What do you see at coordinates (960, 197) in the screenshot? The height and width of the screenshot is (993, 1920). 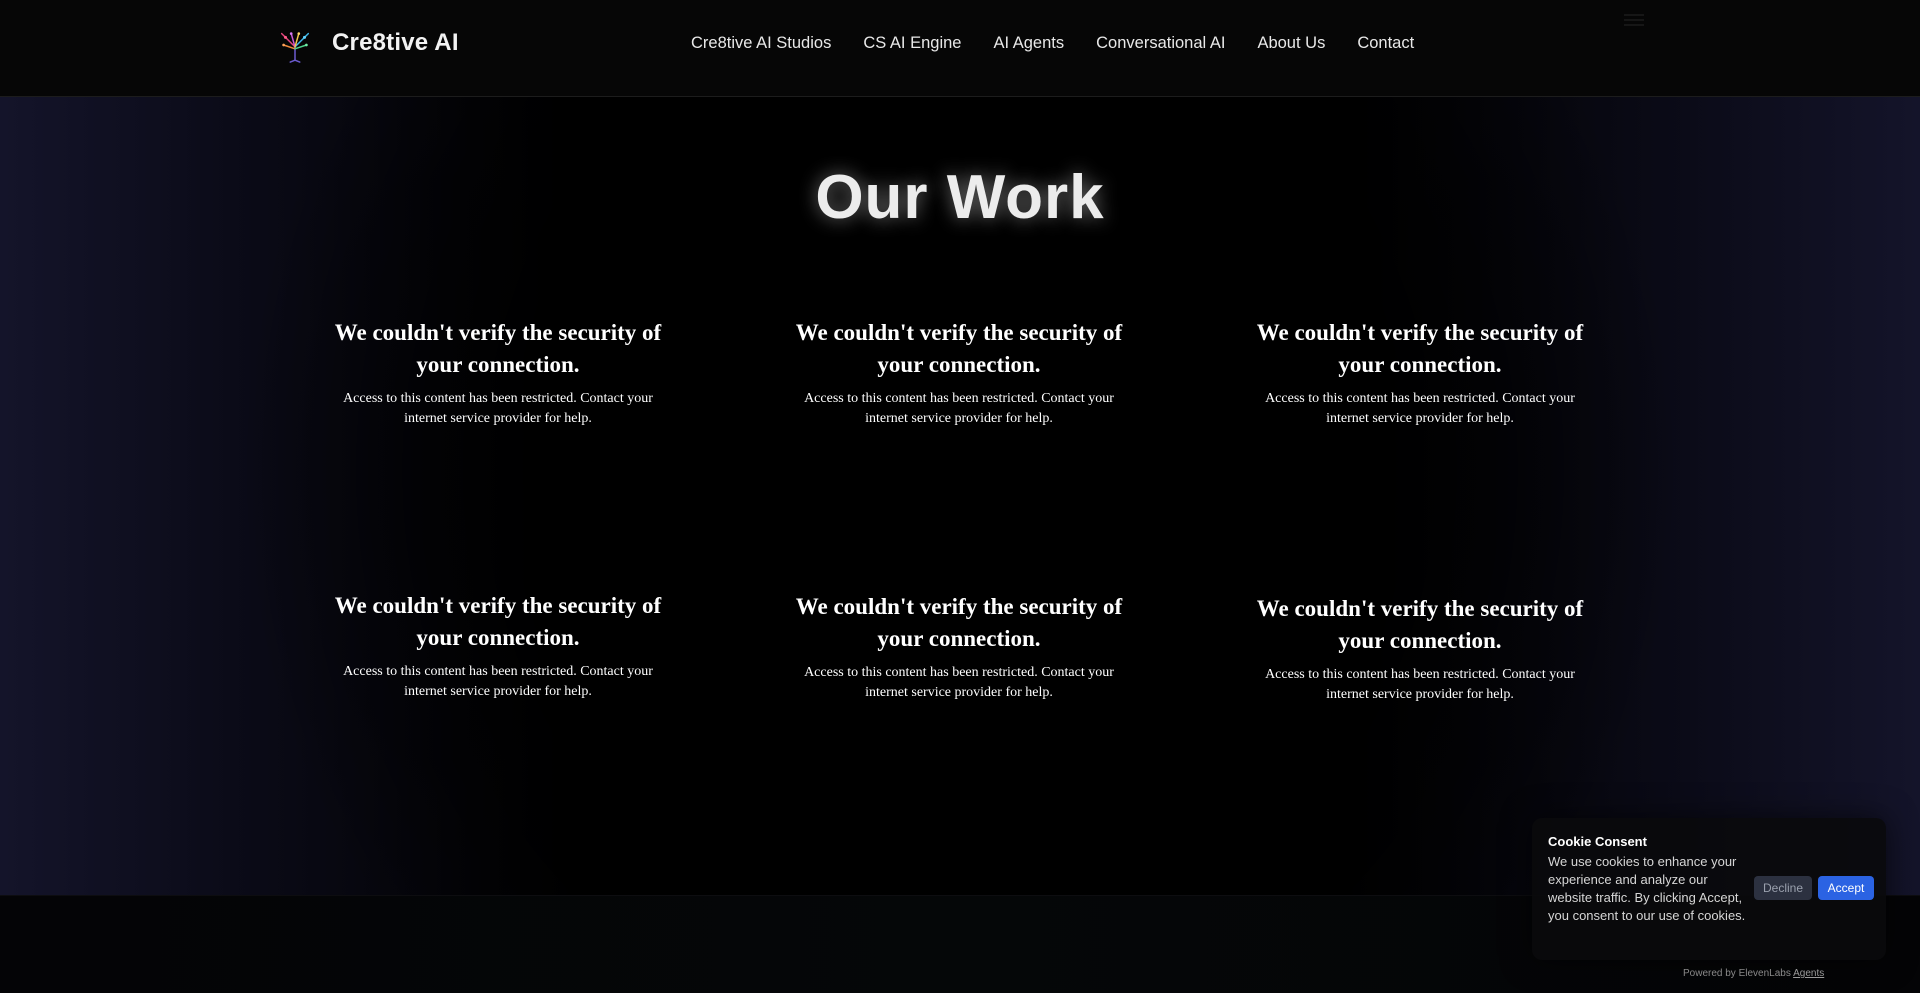 I see `page-title: Our Work` at bounding box center [960, 197].